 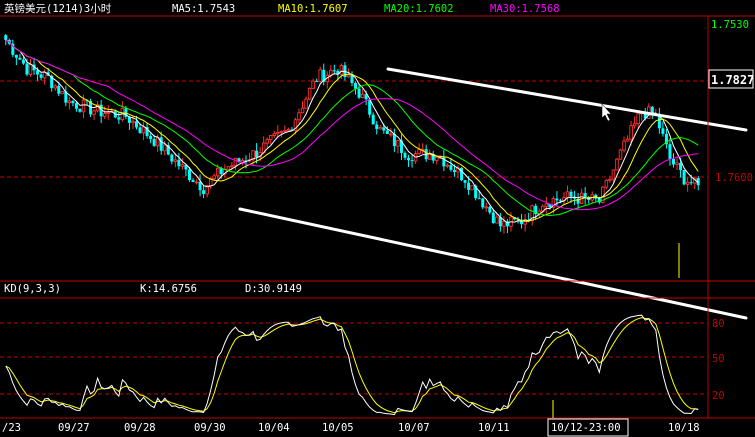 I want to click on time-tick-label: 09/28, so click(x=140, y=428).